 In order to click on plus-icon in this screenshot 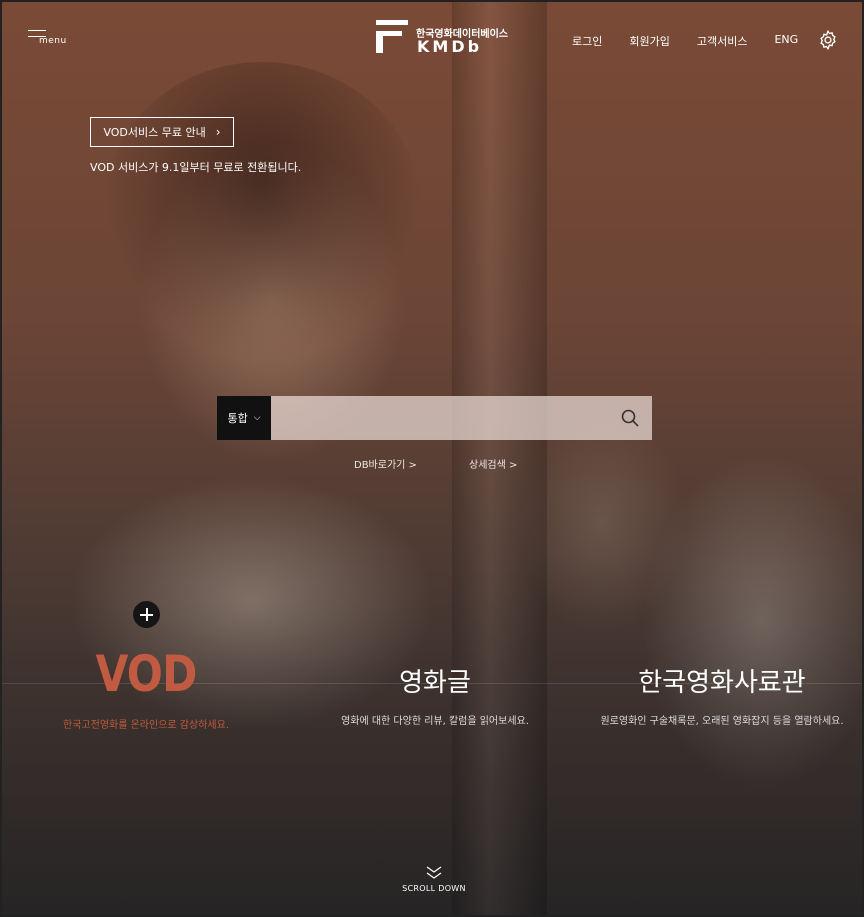, I will do `click(146, 614)`.